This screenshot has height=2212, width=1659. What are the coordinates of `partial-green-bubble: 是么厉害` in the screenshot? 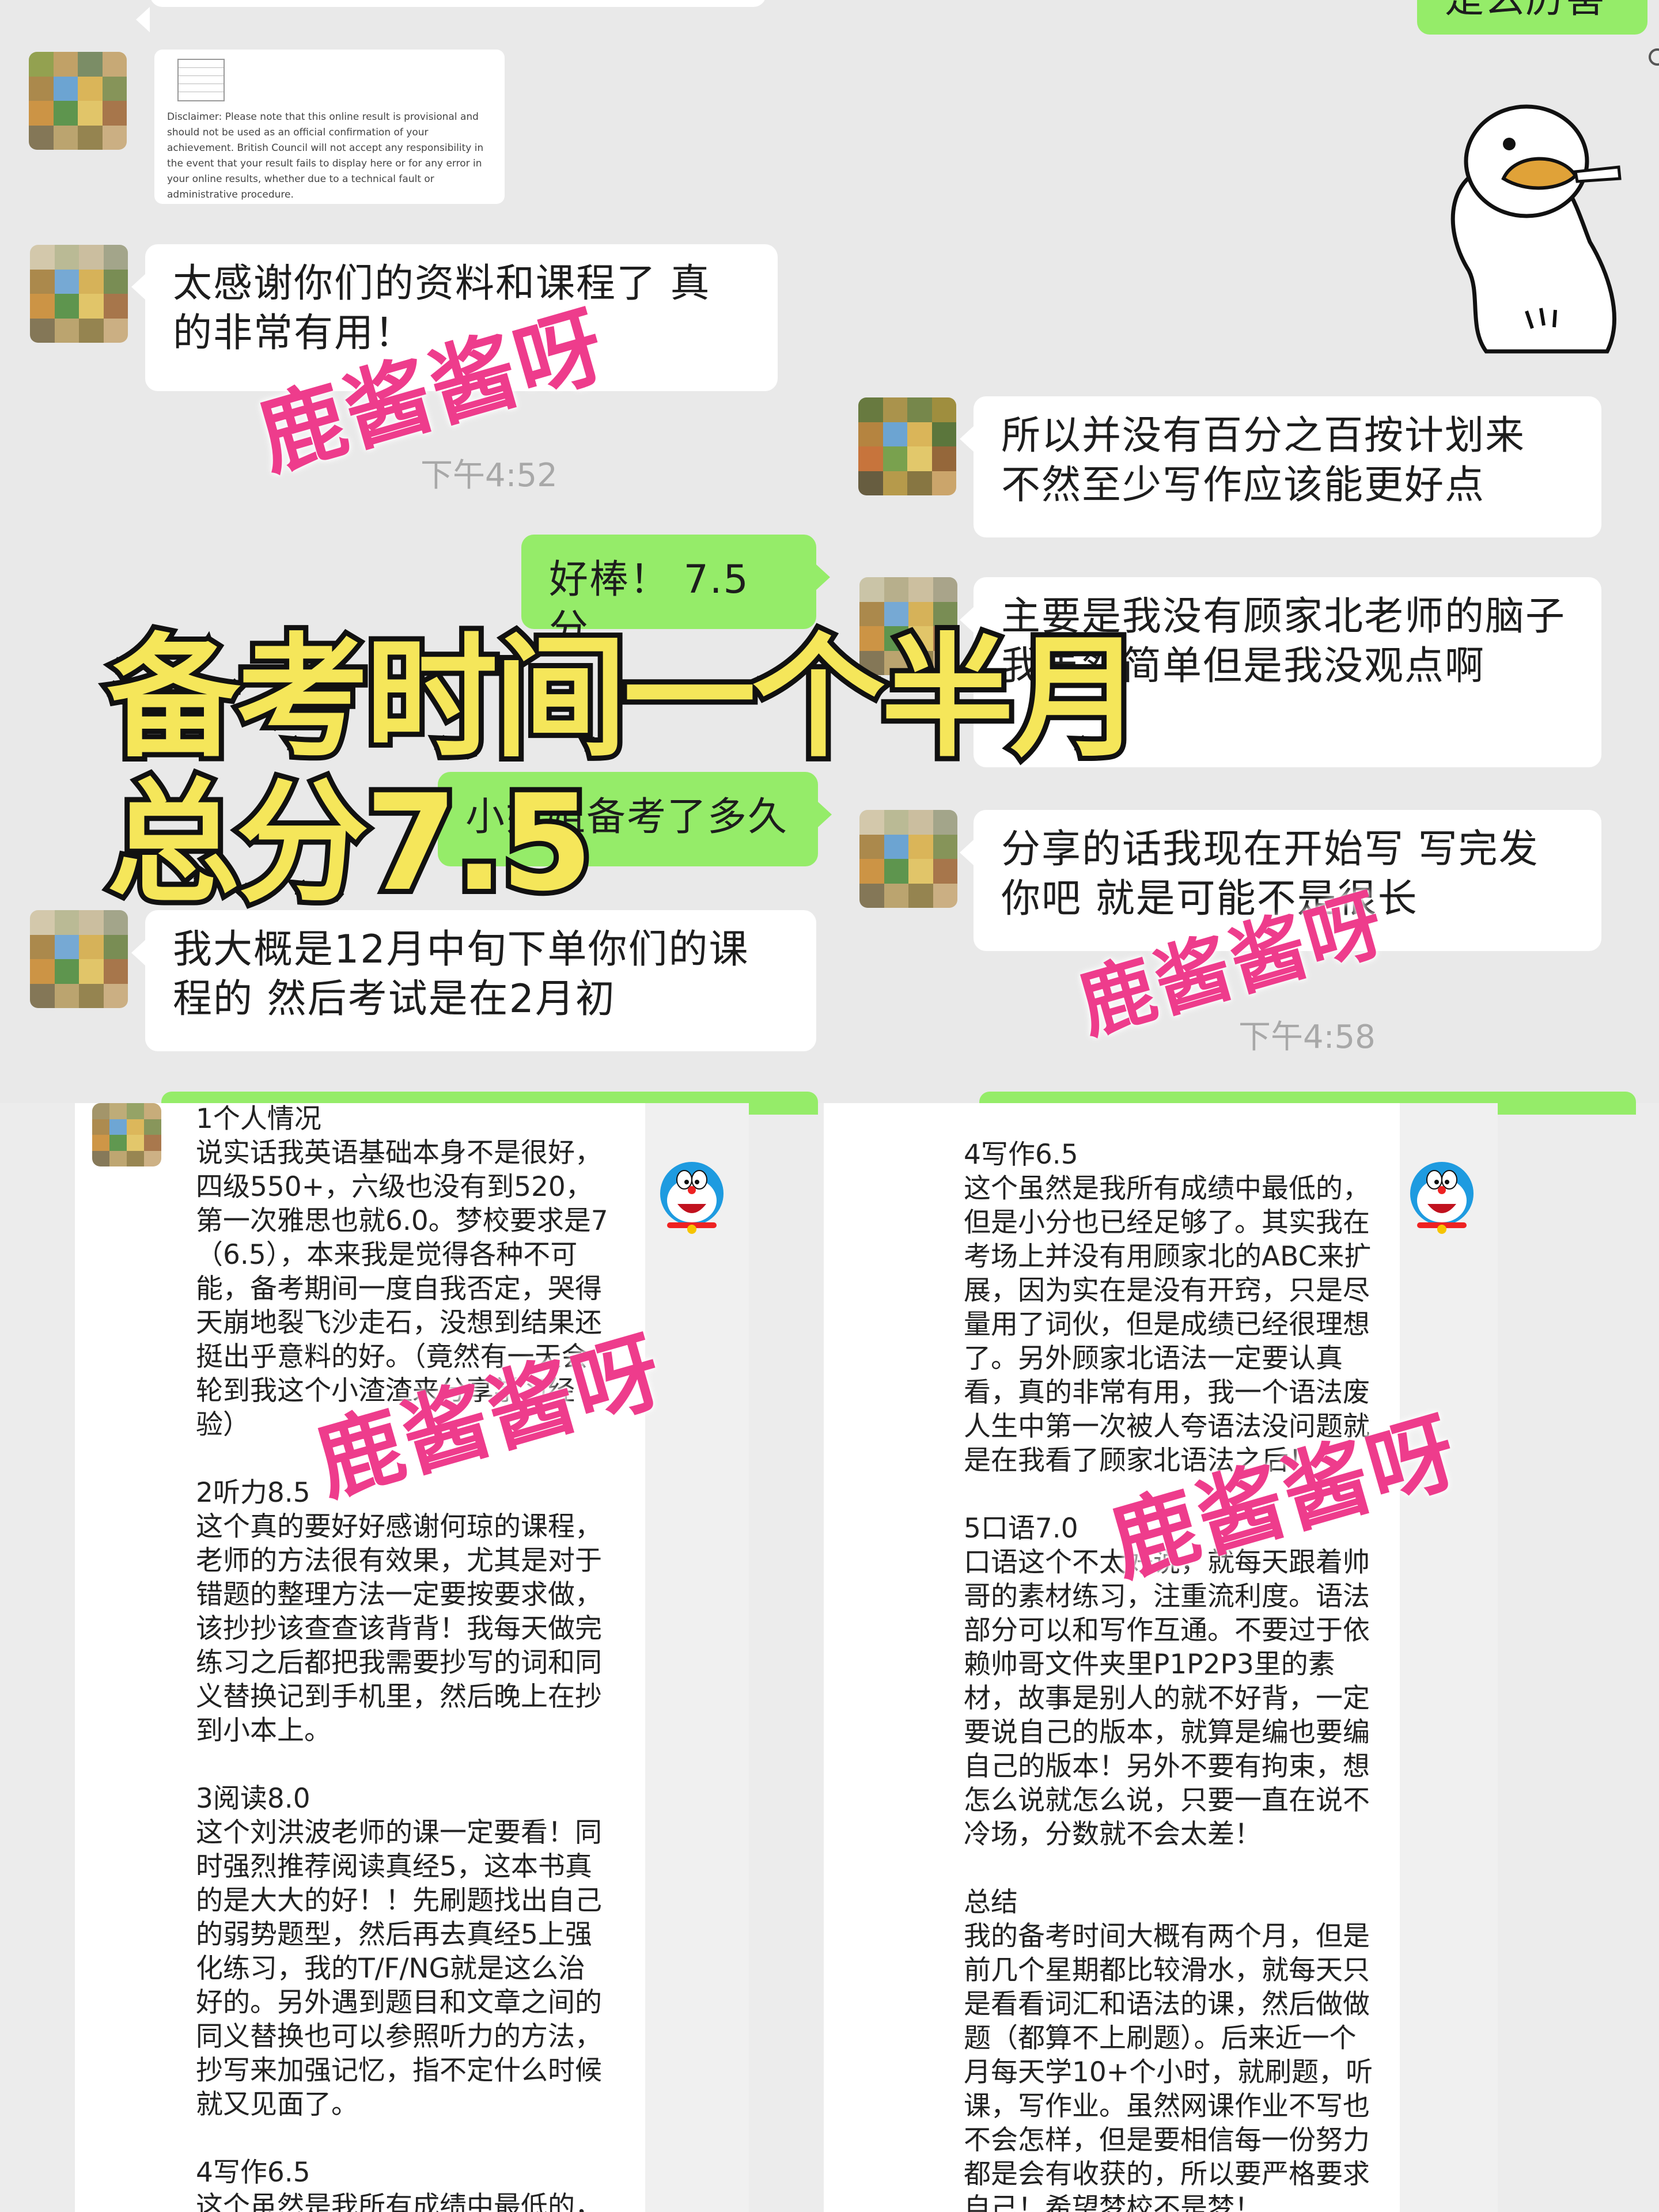 It's located at (1532, 17).